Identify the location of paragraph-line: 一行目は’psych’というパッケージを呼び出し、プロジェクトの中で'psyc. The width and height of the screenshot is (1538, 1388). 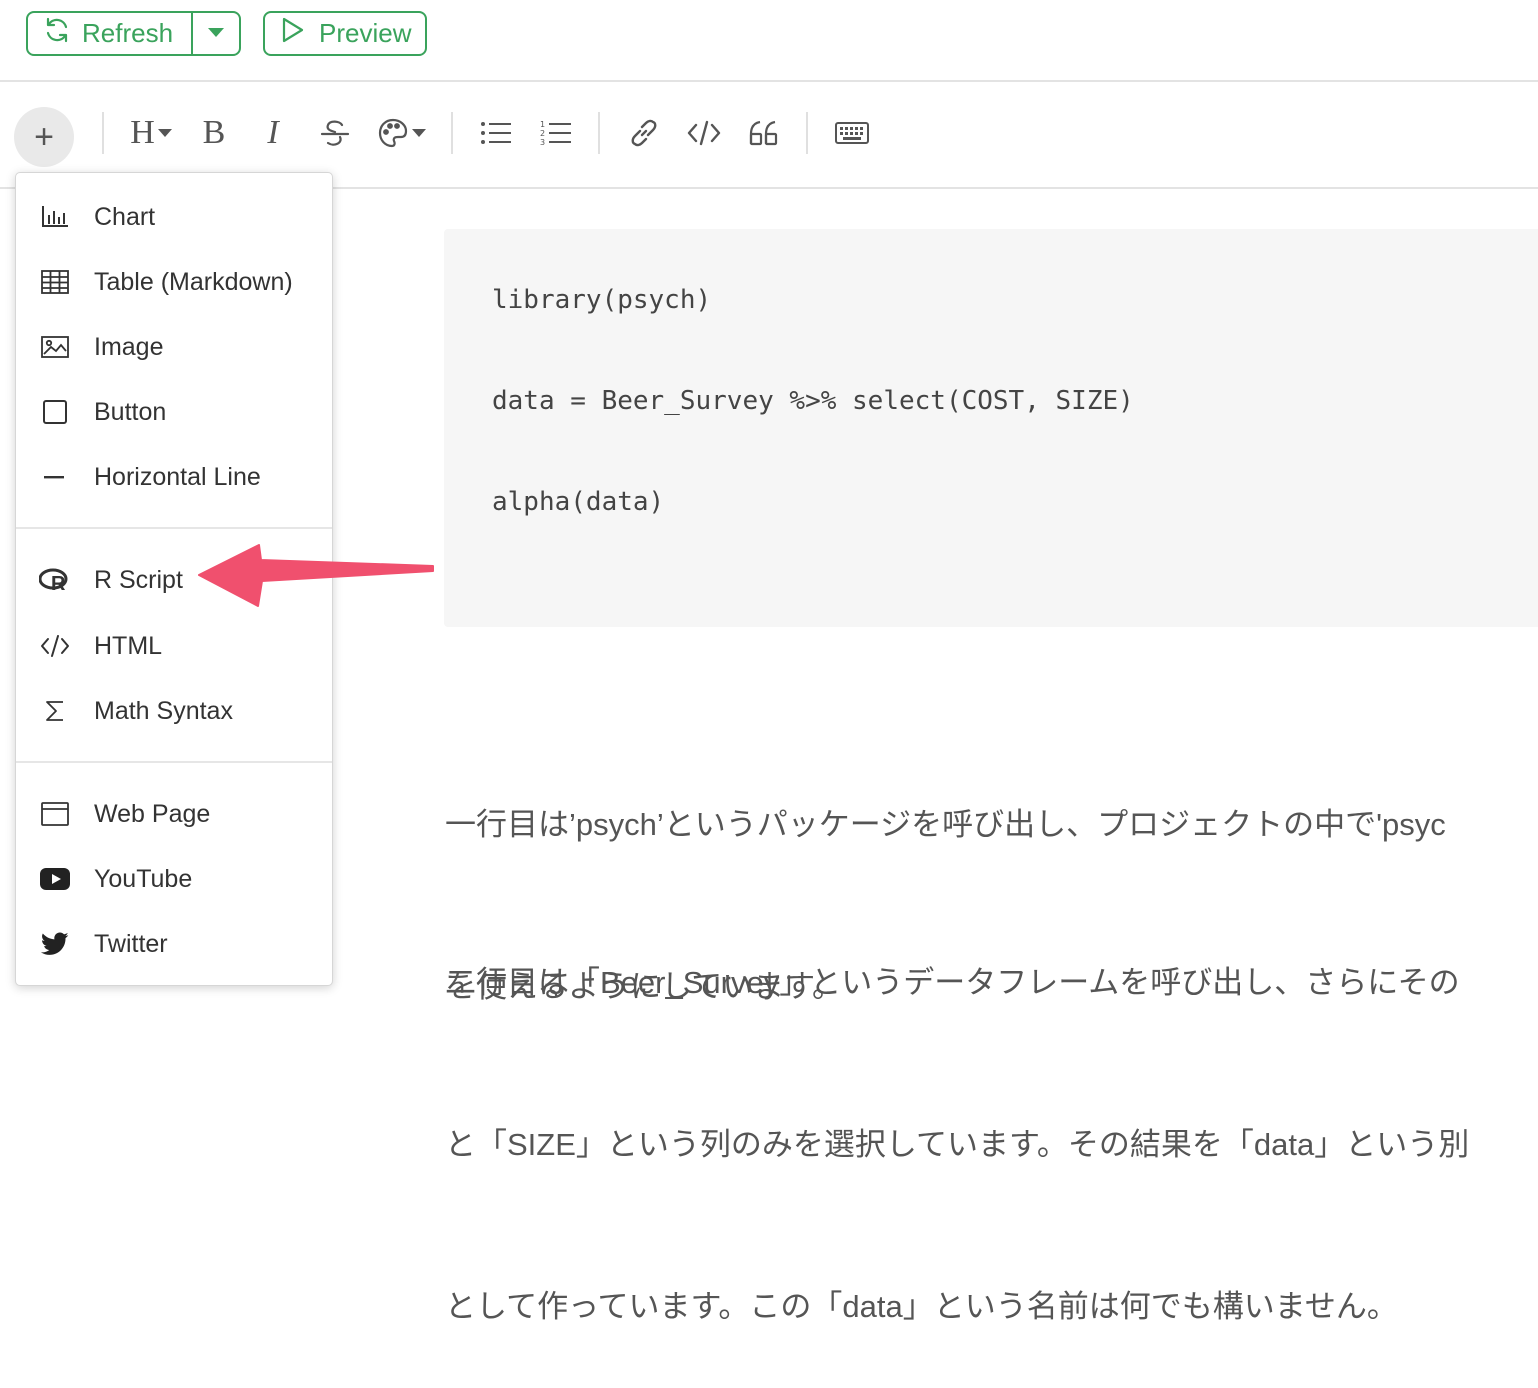
(945, 824).